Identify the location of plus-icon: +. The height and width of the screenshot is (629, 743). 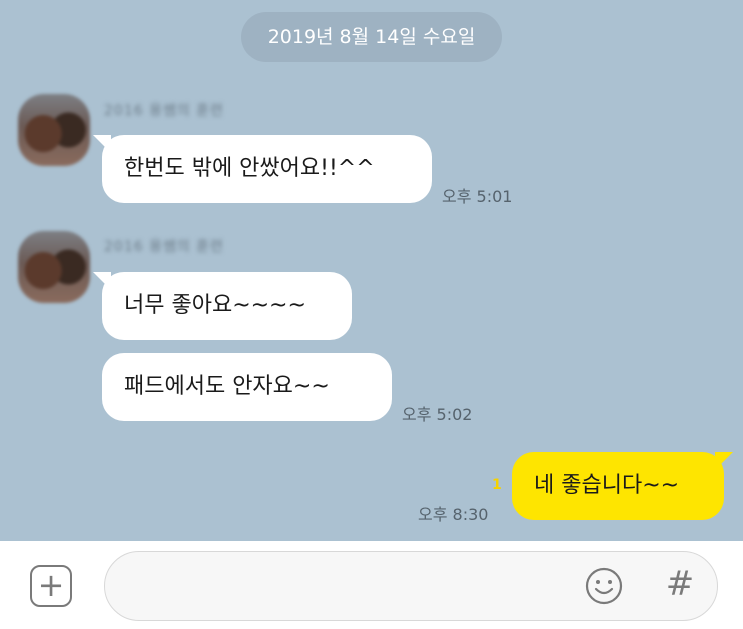
(51, 586).